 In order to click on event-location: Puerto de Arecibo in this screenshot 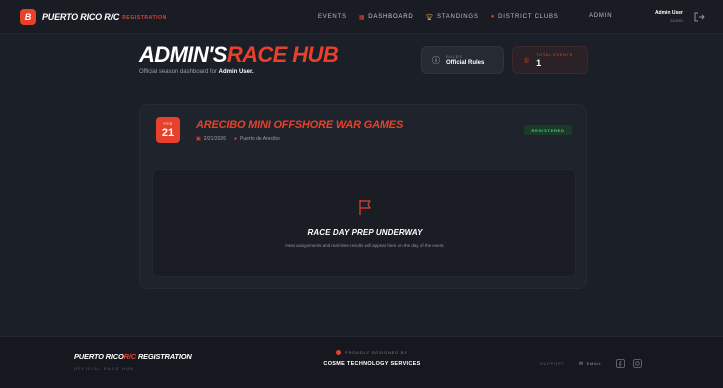, I will do `click(260, 139)`.